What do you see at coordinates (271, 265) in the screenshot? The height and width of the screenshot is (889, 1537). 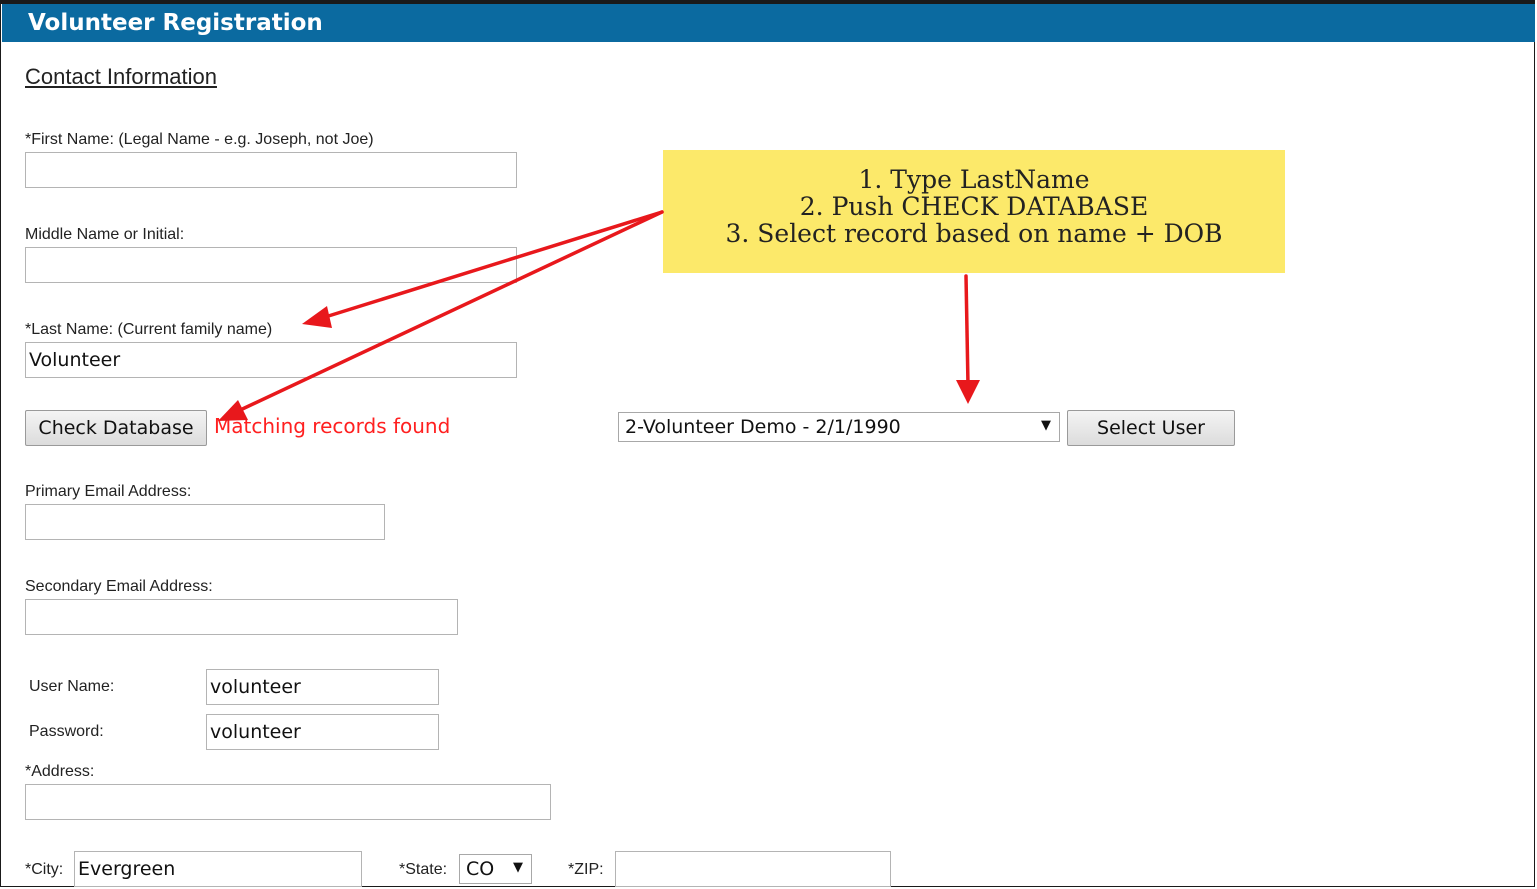 I see `middle-name-input` at bounding box center [271, 265].